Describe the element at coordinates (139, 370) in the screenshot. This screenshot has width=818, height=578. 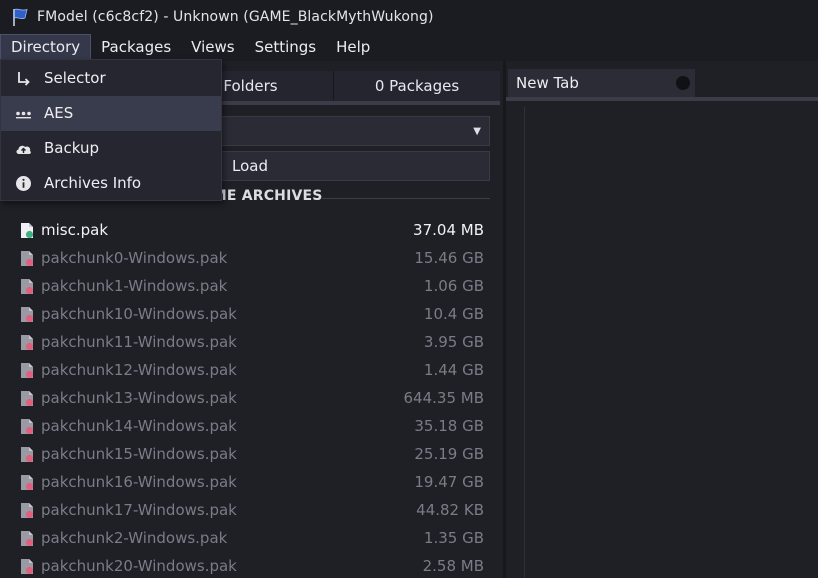
I see `archive-name: pakchunk12-Windows.pak` at that location.